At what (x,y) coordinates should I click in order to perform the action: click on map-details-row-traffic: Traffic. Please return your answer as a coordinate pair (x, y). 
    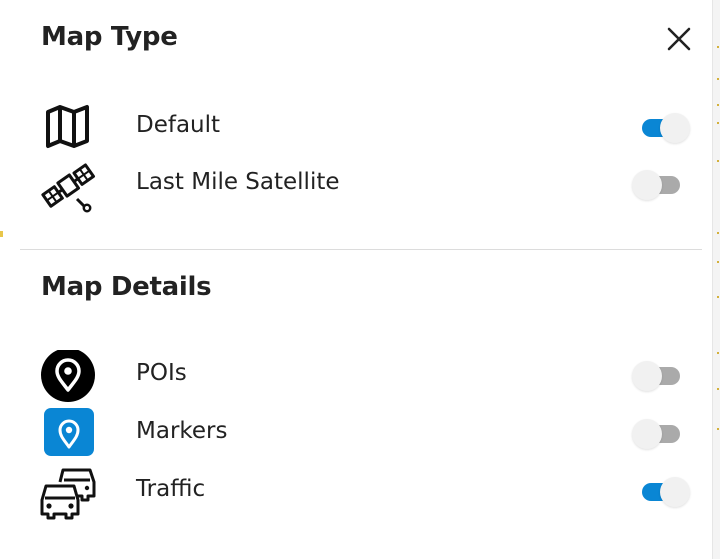
    Looking at the image, I should click on (355, 493).